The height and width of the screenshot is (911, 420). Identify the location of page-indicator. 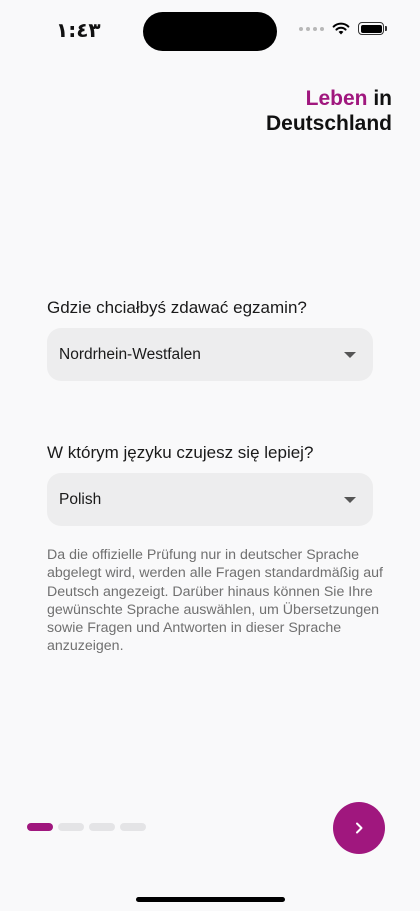
(86, 827).